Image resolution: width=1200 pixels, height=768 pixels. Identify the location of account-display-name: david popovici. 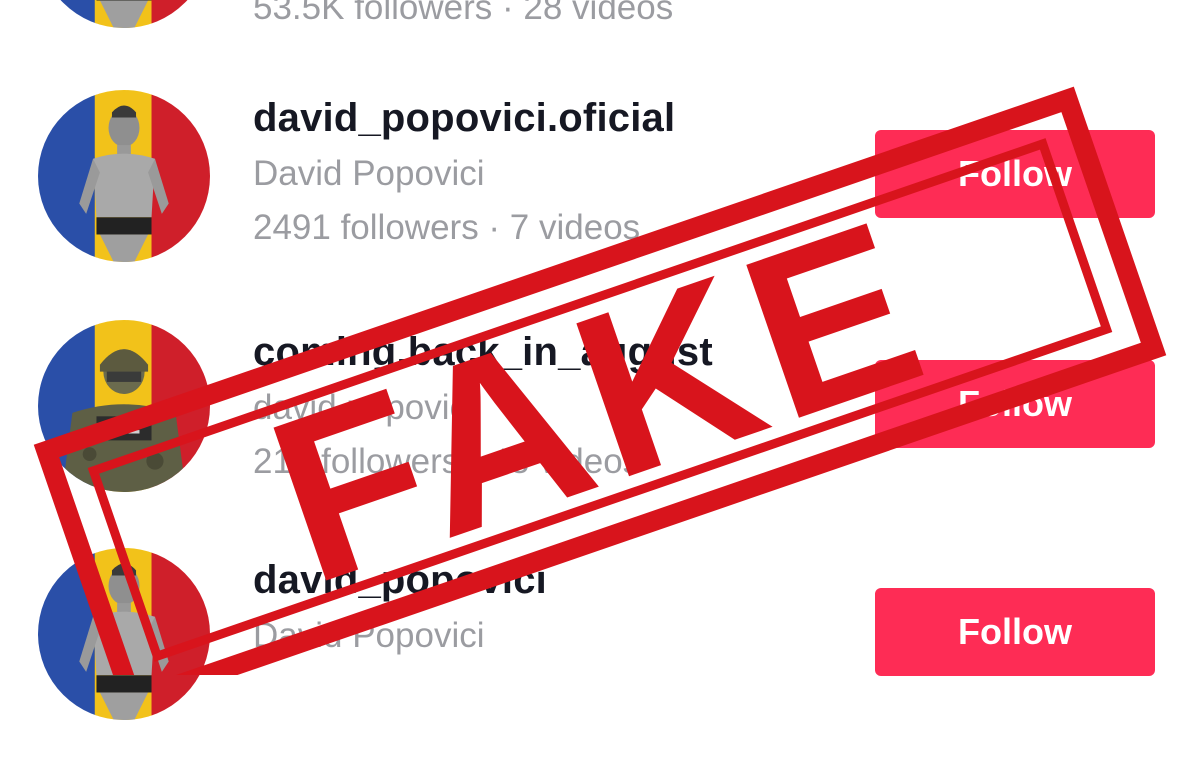
(364, 407).